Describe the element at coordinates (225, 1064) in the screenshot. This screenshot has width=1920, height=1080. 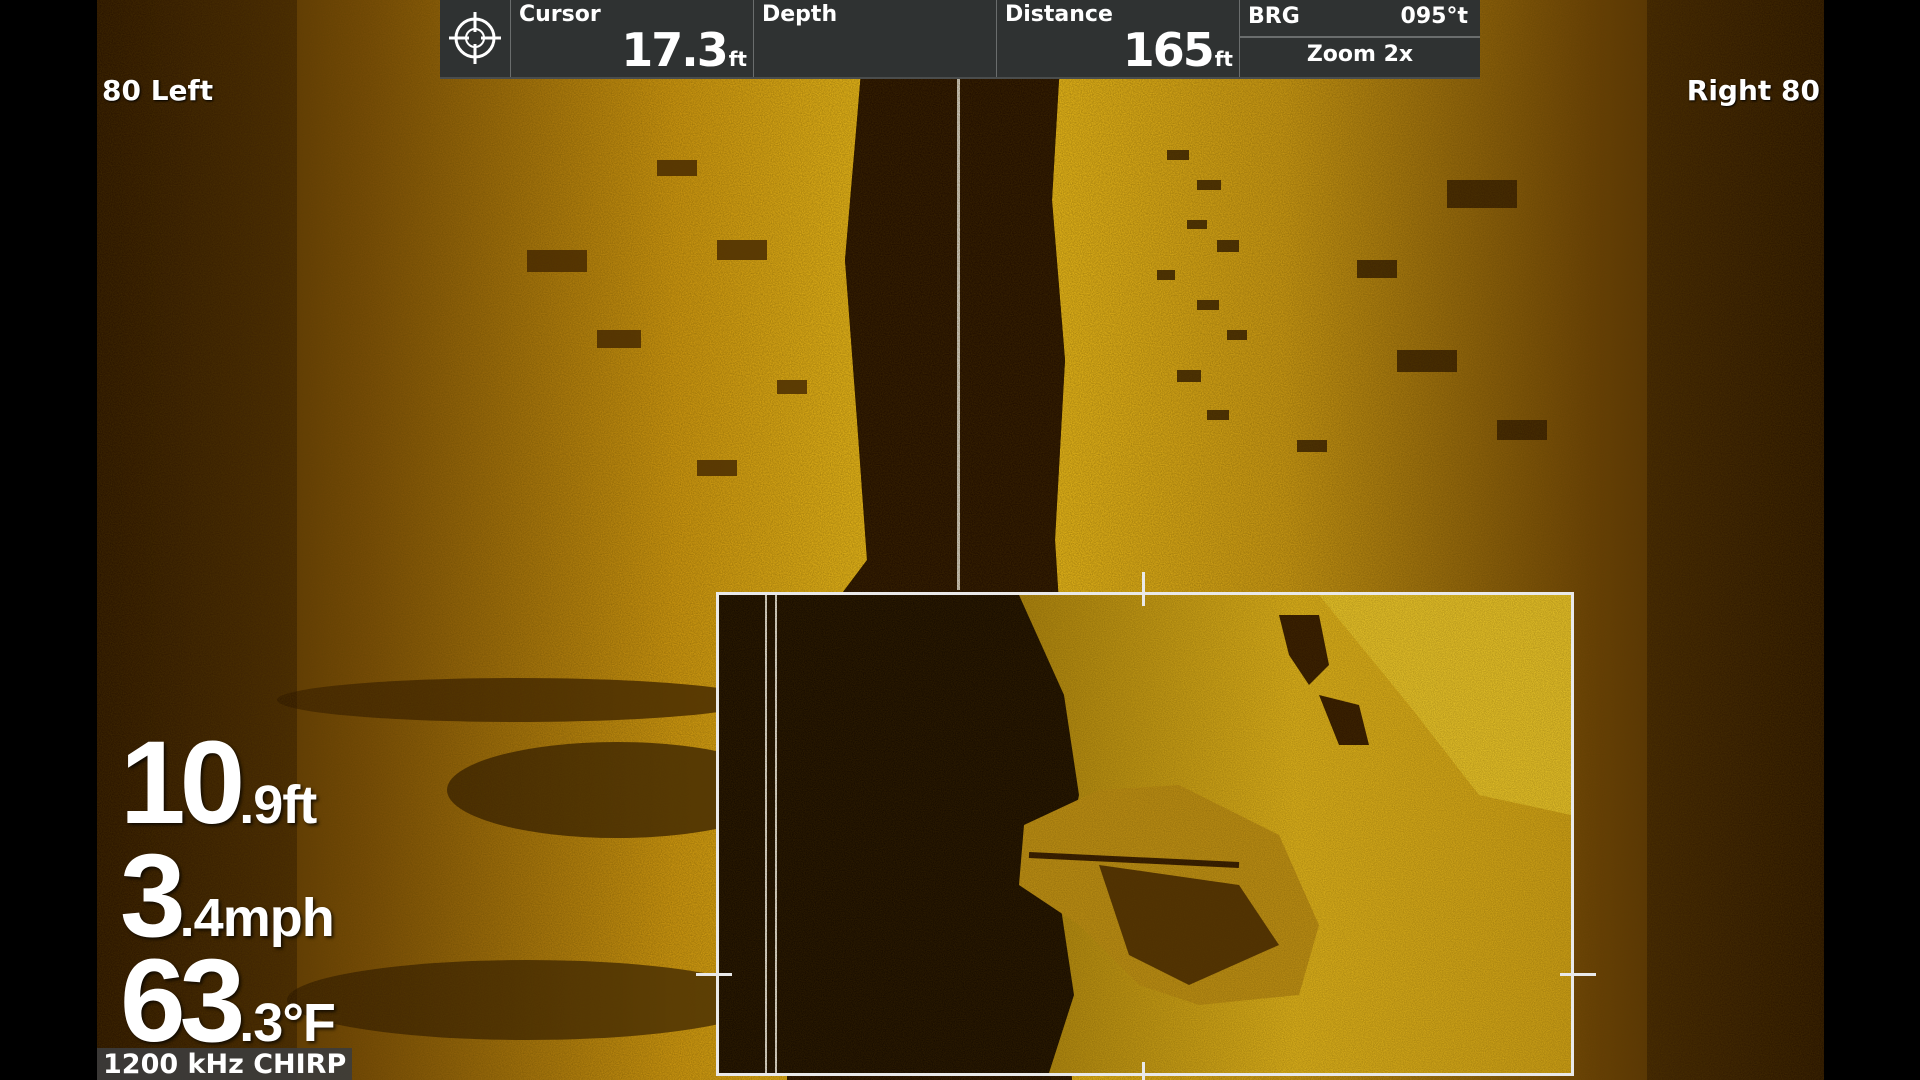
I see `frequency-badge: 1200 kHz CHIRP` at that location.